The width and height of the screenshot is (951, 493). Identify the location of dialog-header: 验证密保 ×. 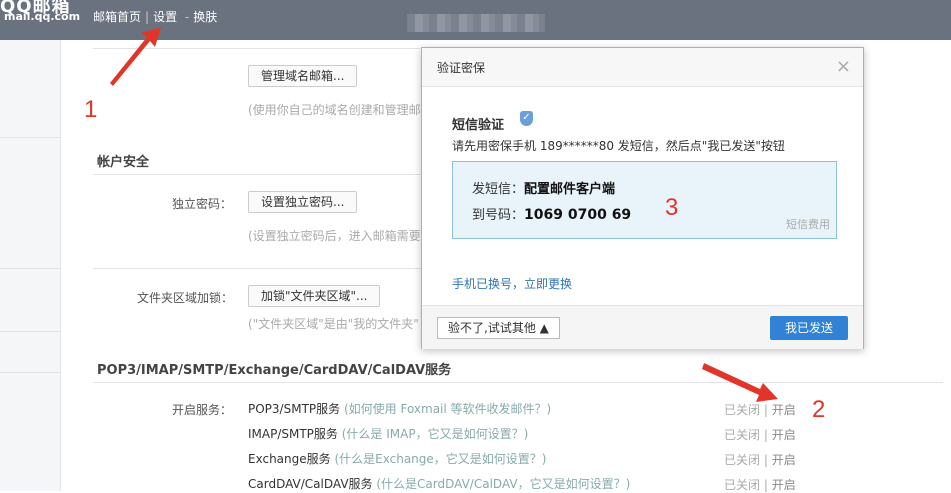
(642, 67).